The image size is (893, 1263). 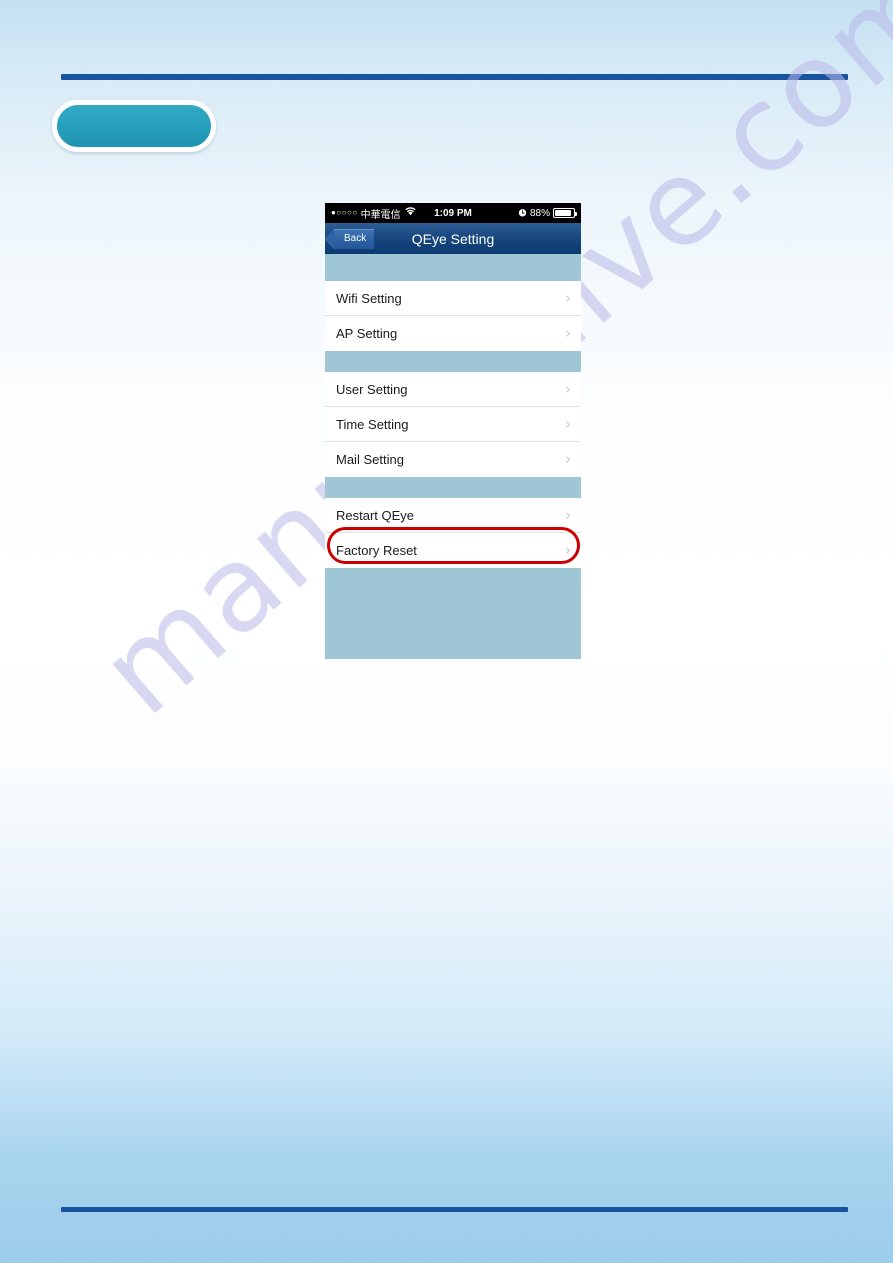 I want to click on list-item: Time Setting ›, so click(x=453, y=424).